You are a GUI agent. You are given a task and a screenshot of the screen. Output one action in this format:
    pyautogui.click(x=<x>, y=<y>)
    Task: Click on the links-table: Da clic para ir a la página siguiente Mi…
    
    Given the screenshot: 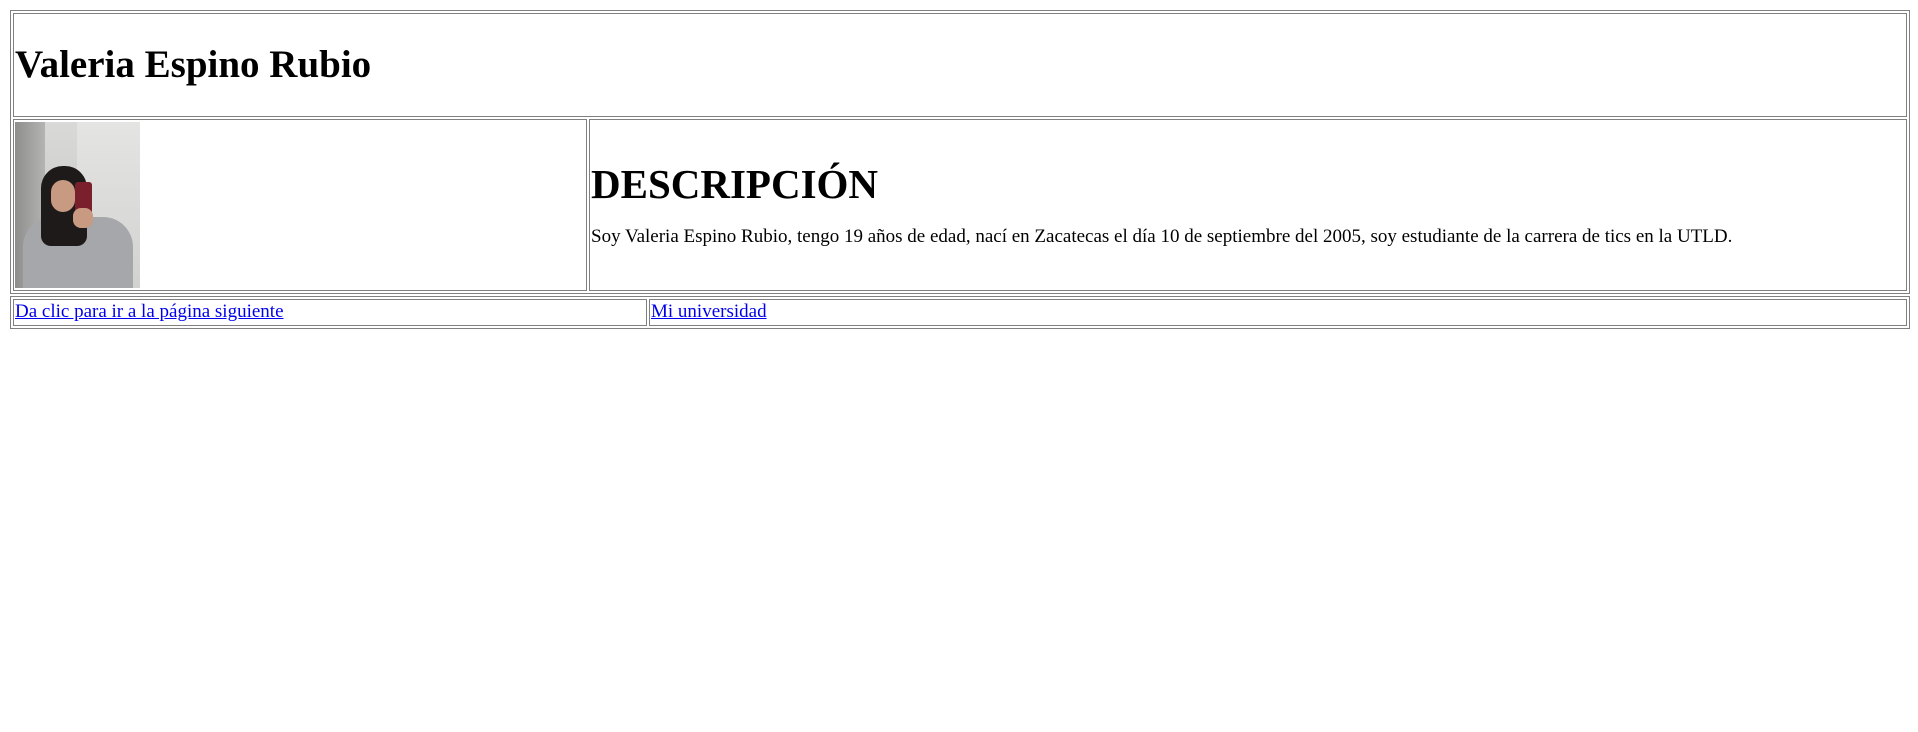 What is the action you would take?
    pyautogui.click(x=960, y=312)
    